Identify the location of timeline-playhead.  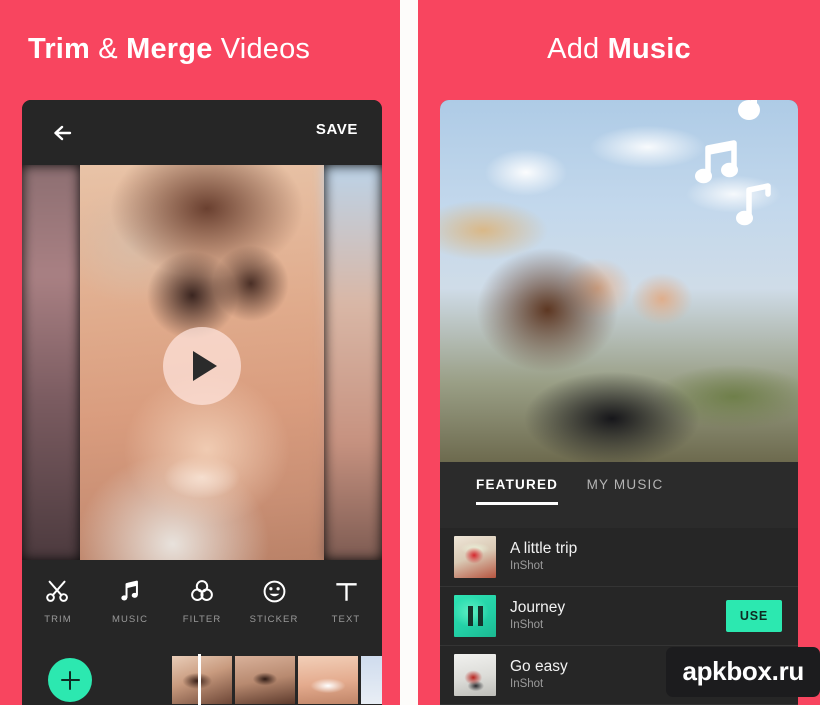
(199, 679).